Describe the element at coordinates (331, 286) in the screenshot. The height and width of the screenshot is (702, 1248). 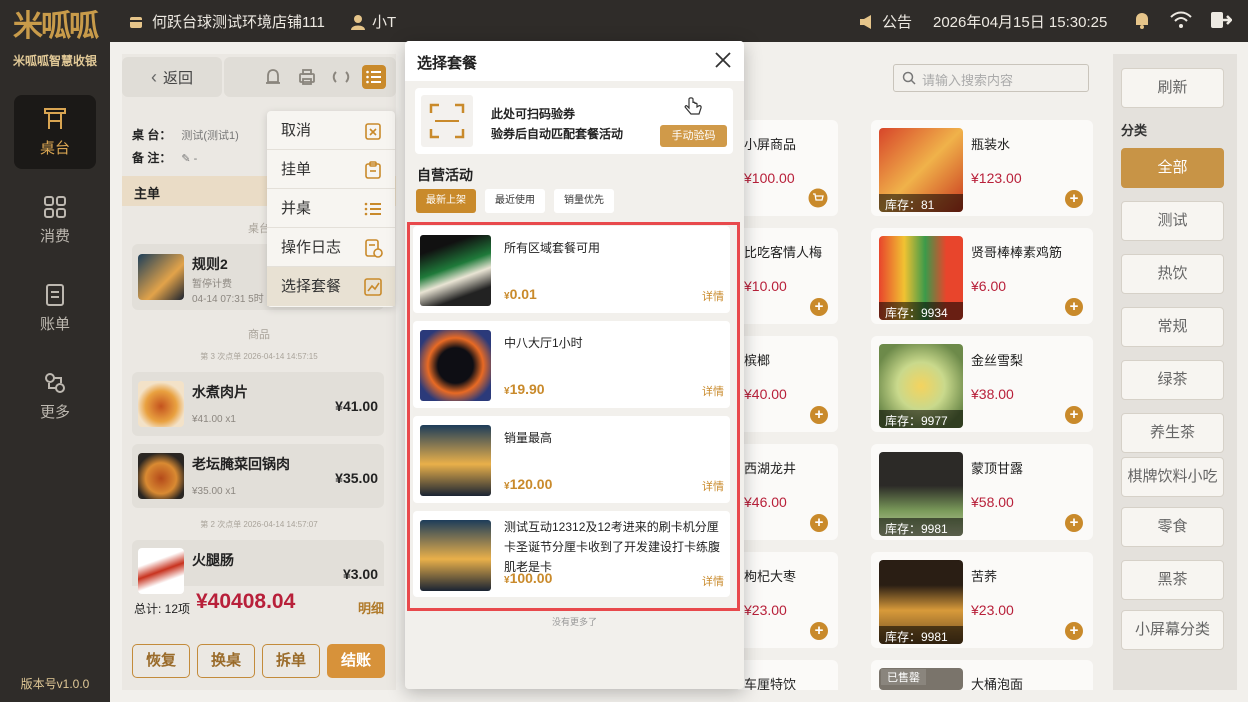
I see `menu-item-select-package: 选择套餐` at that location.